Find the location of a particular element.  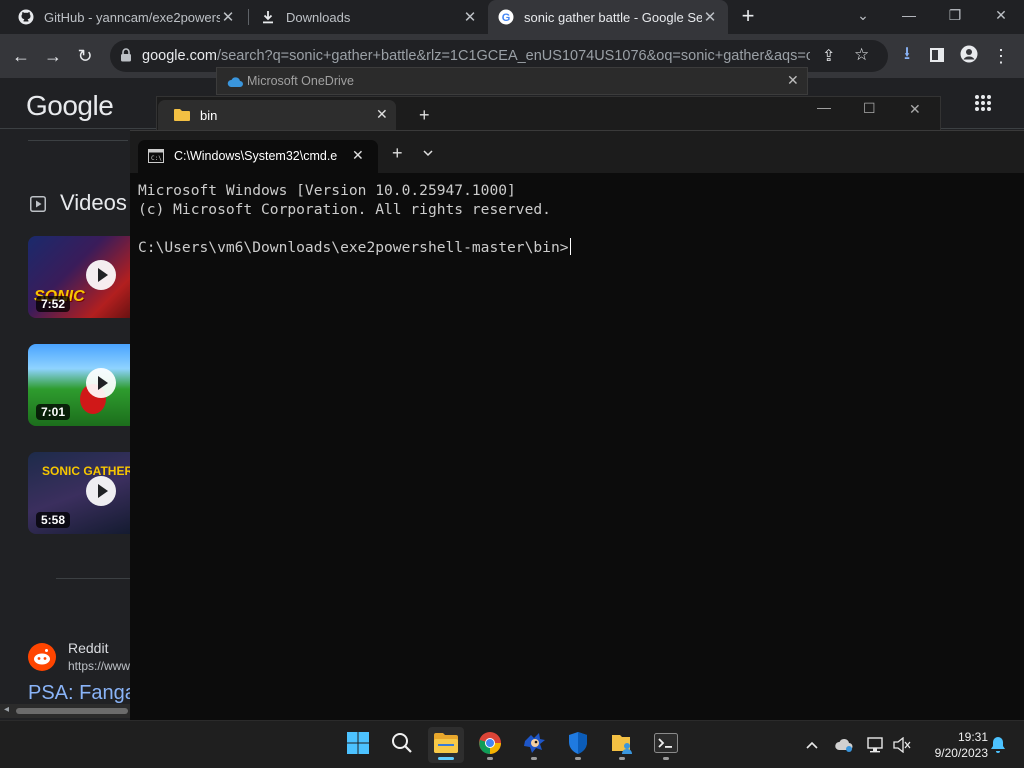

tab-downloads: Downloads ✕ is located at coordinates (369, 17).